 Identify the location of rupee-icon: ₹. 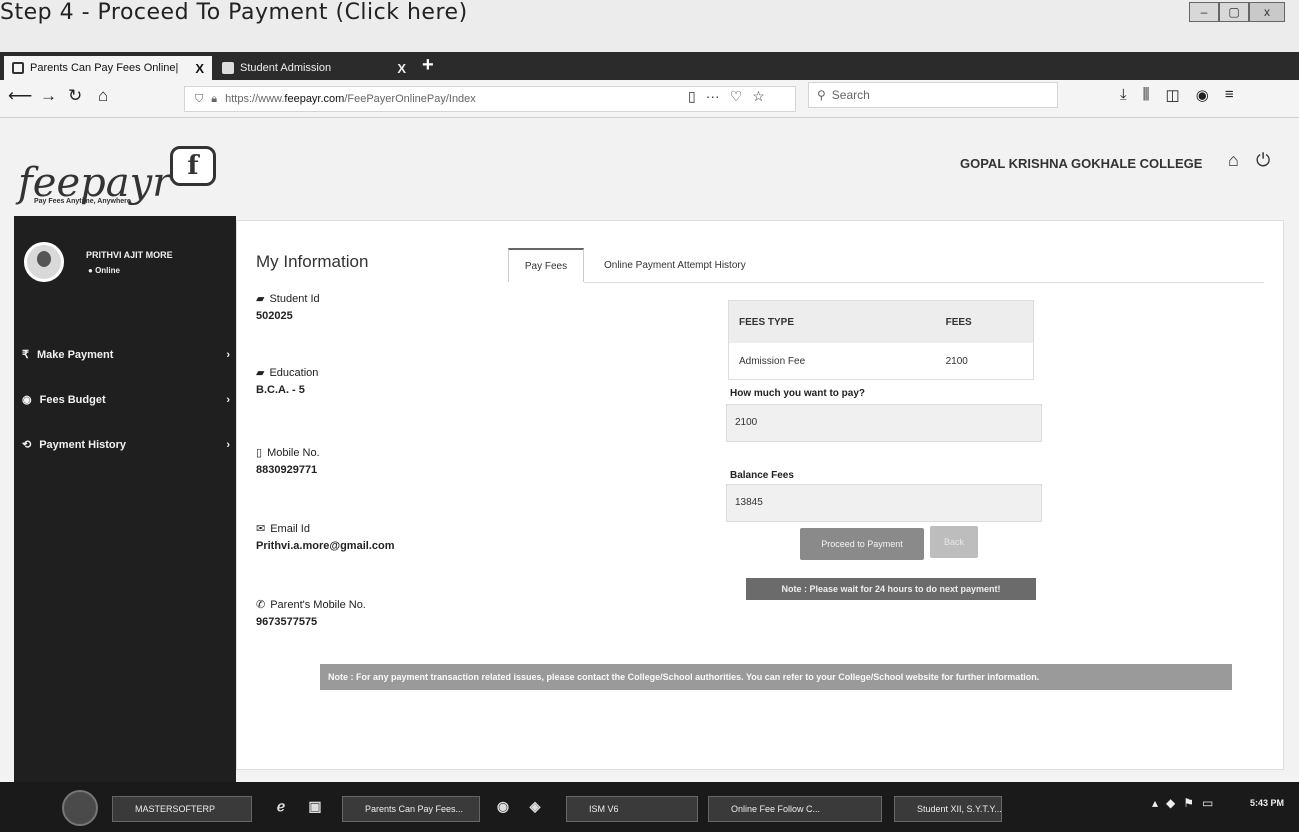
(25, 355).